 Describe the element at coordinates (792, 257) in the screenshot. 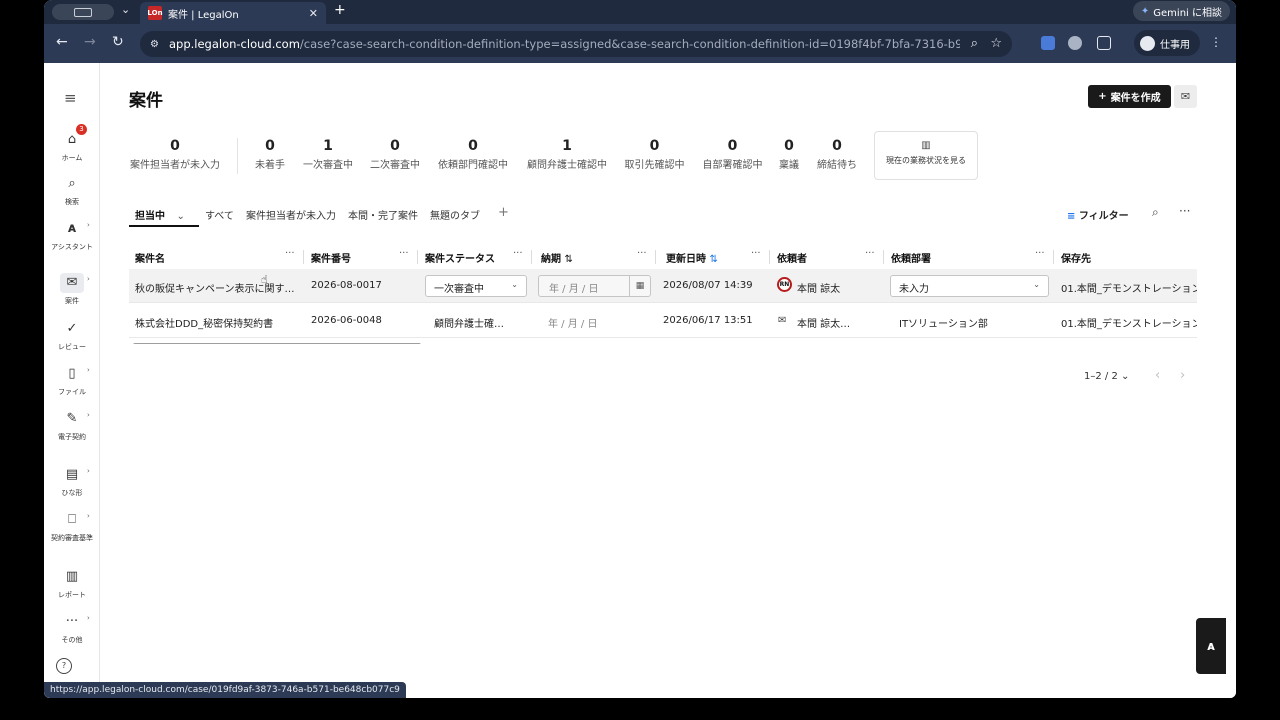

I see `header-requester: 依頼者` at that location.